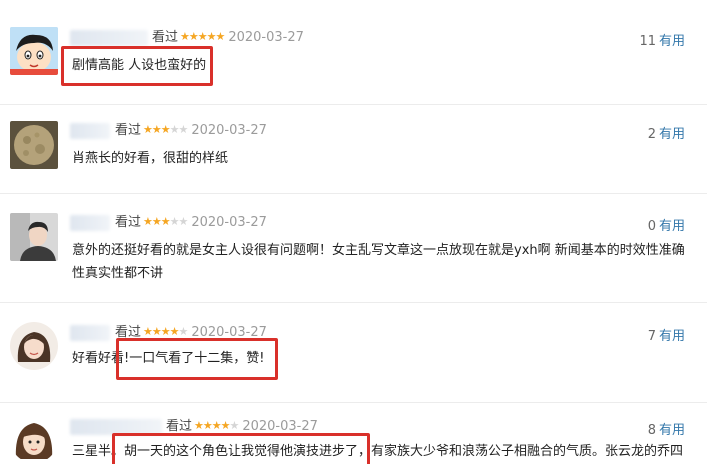 Image resolution: width=707 pixels, height=464 pixels. I want to click on useful-vote: 0 有用, so click(666, 224).